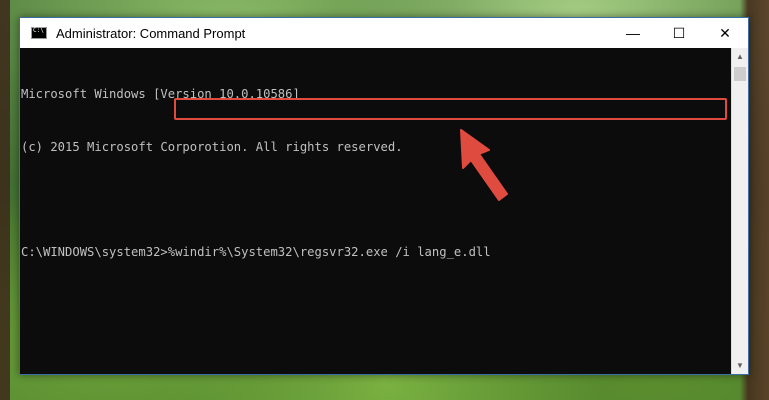 Image resolution: width=769 pixels, height=400 pixels. I want to click on minimize-button: —, so click(633, 33).